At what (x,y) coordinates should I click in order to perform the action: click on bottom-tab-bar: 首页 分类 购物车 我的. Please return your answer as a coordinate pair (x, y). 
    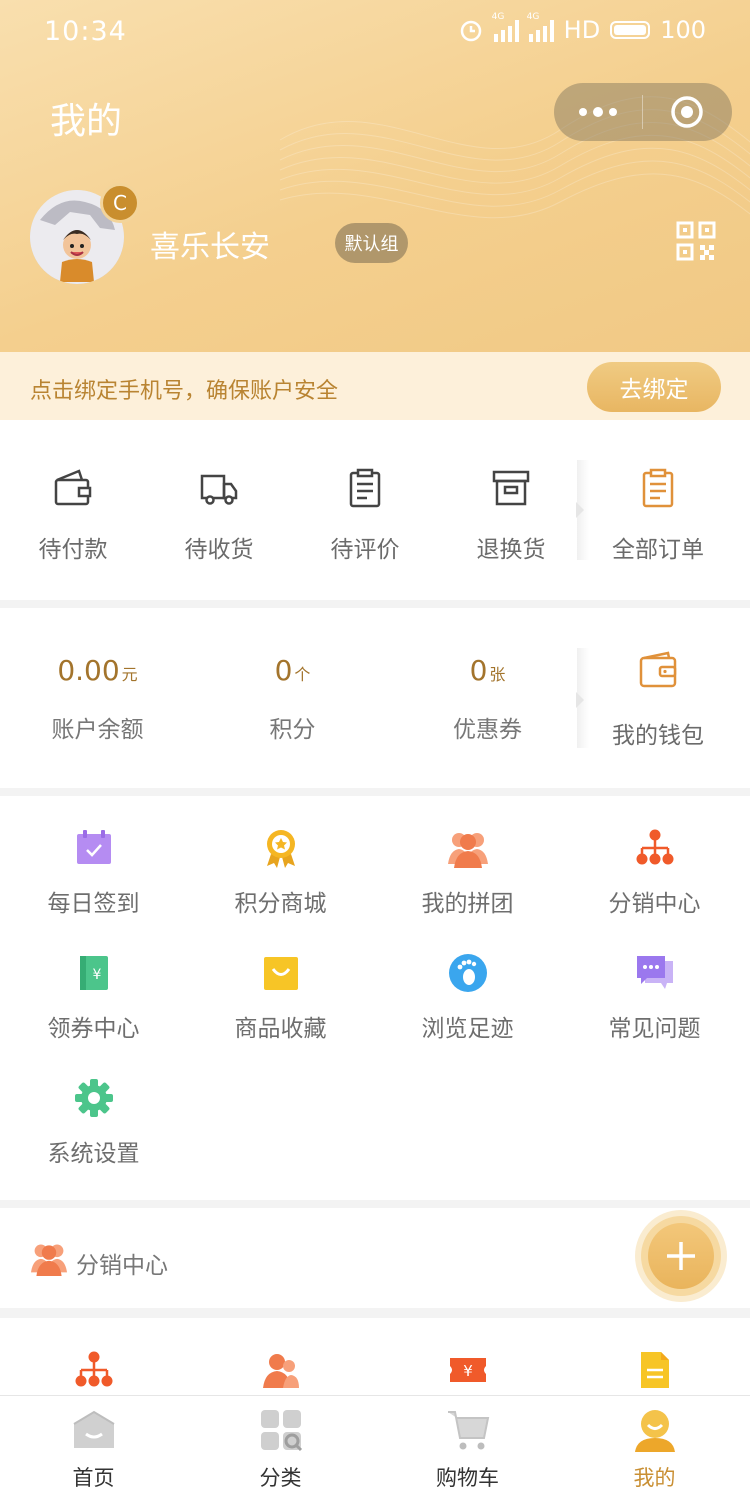
    Looking at the image, I should click on (375, 1448).